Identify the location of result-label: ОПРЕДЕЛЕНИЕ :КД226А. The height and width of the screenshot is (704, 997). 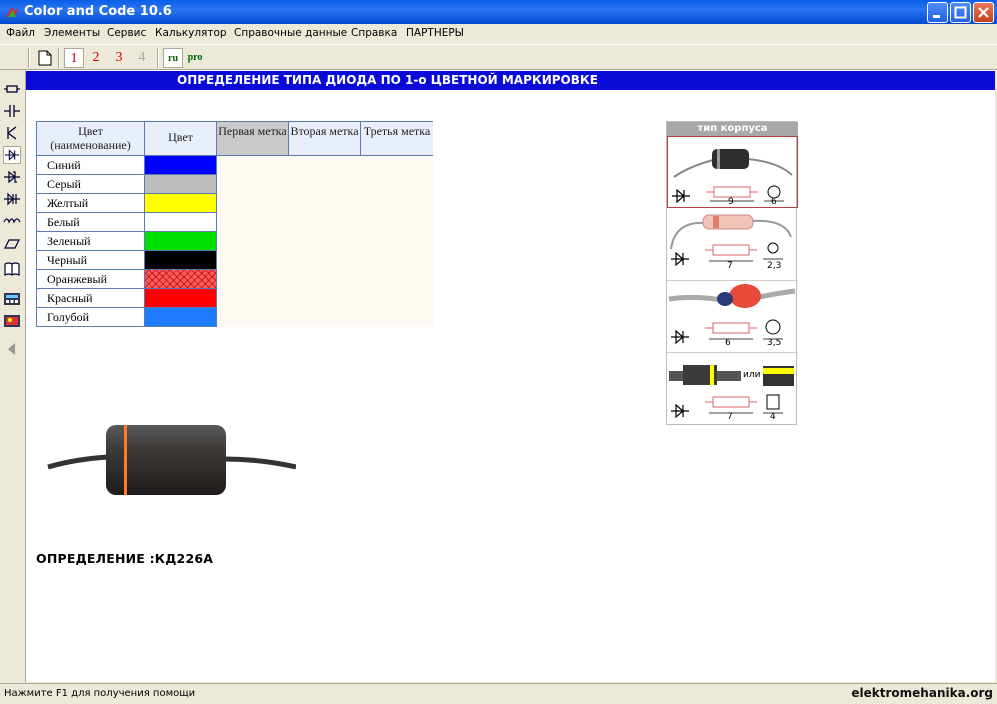
(125, 558).